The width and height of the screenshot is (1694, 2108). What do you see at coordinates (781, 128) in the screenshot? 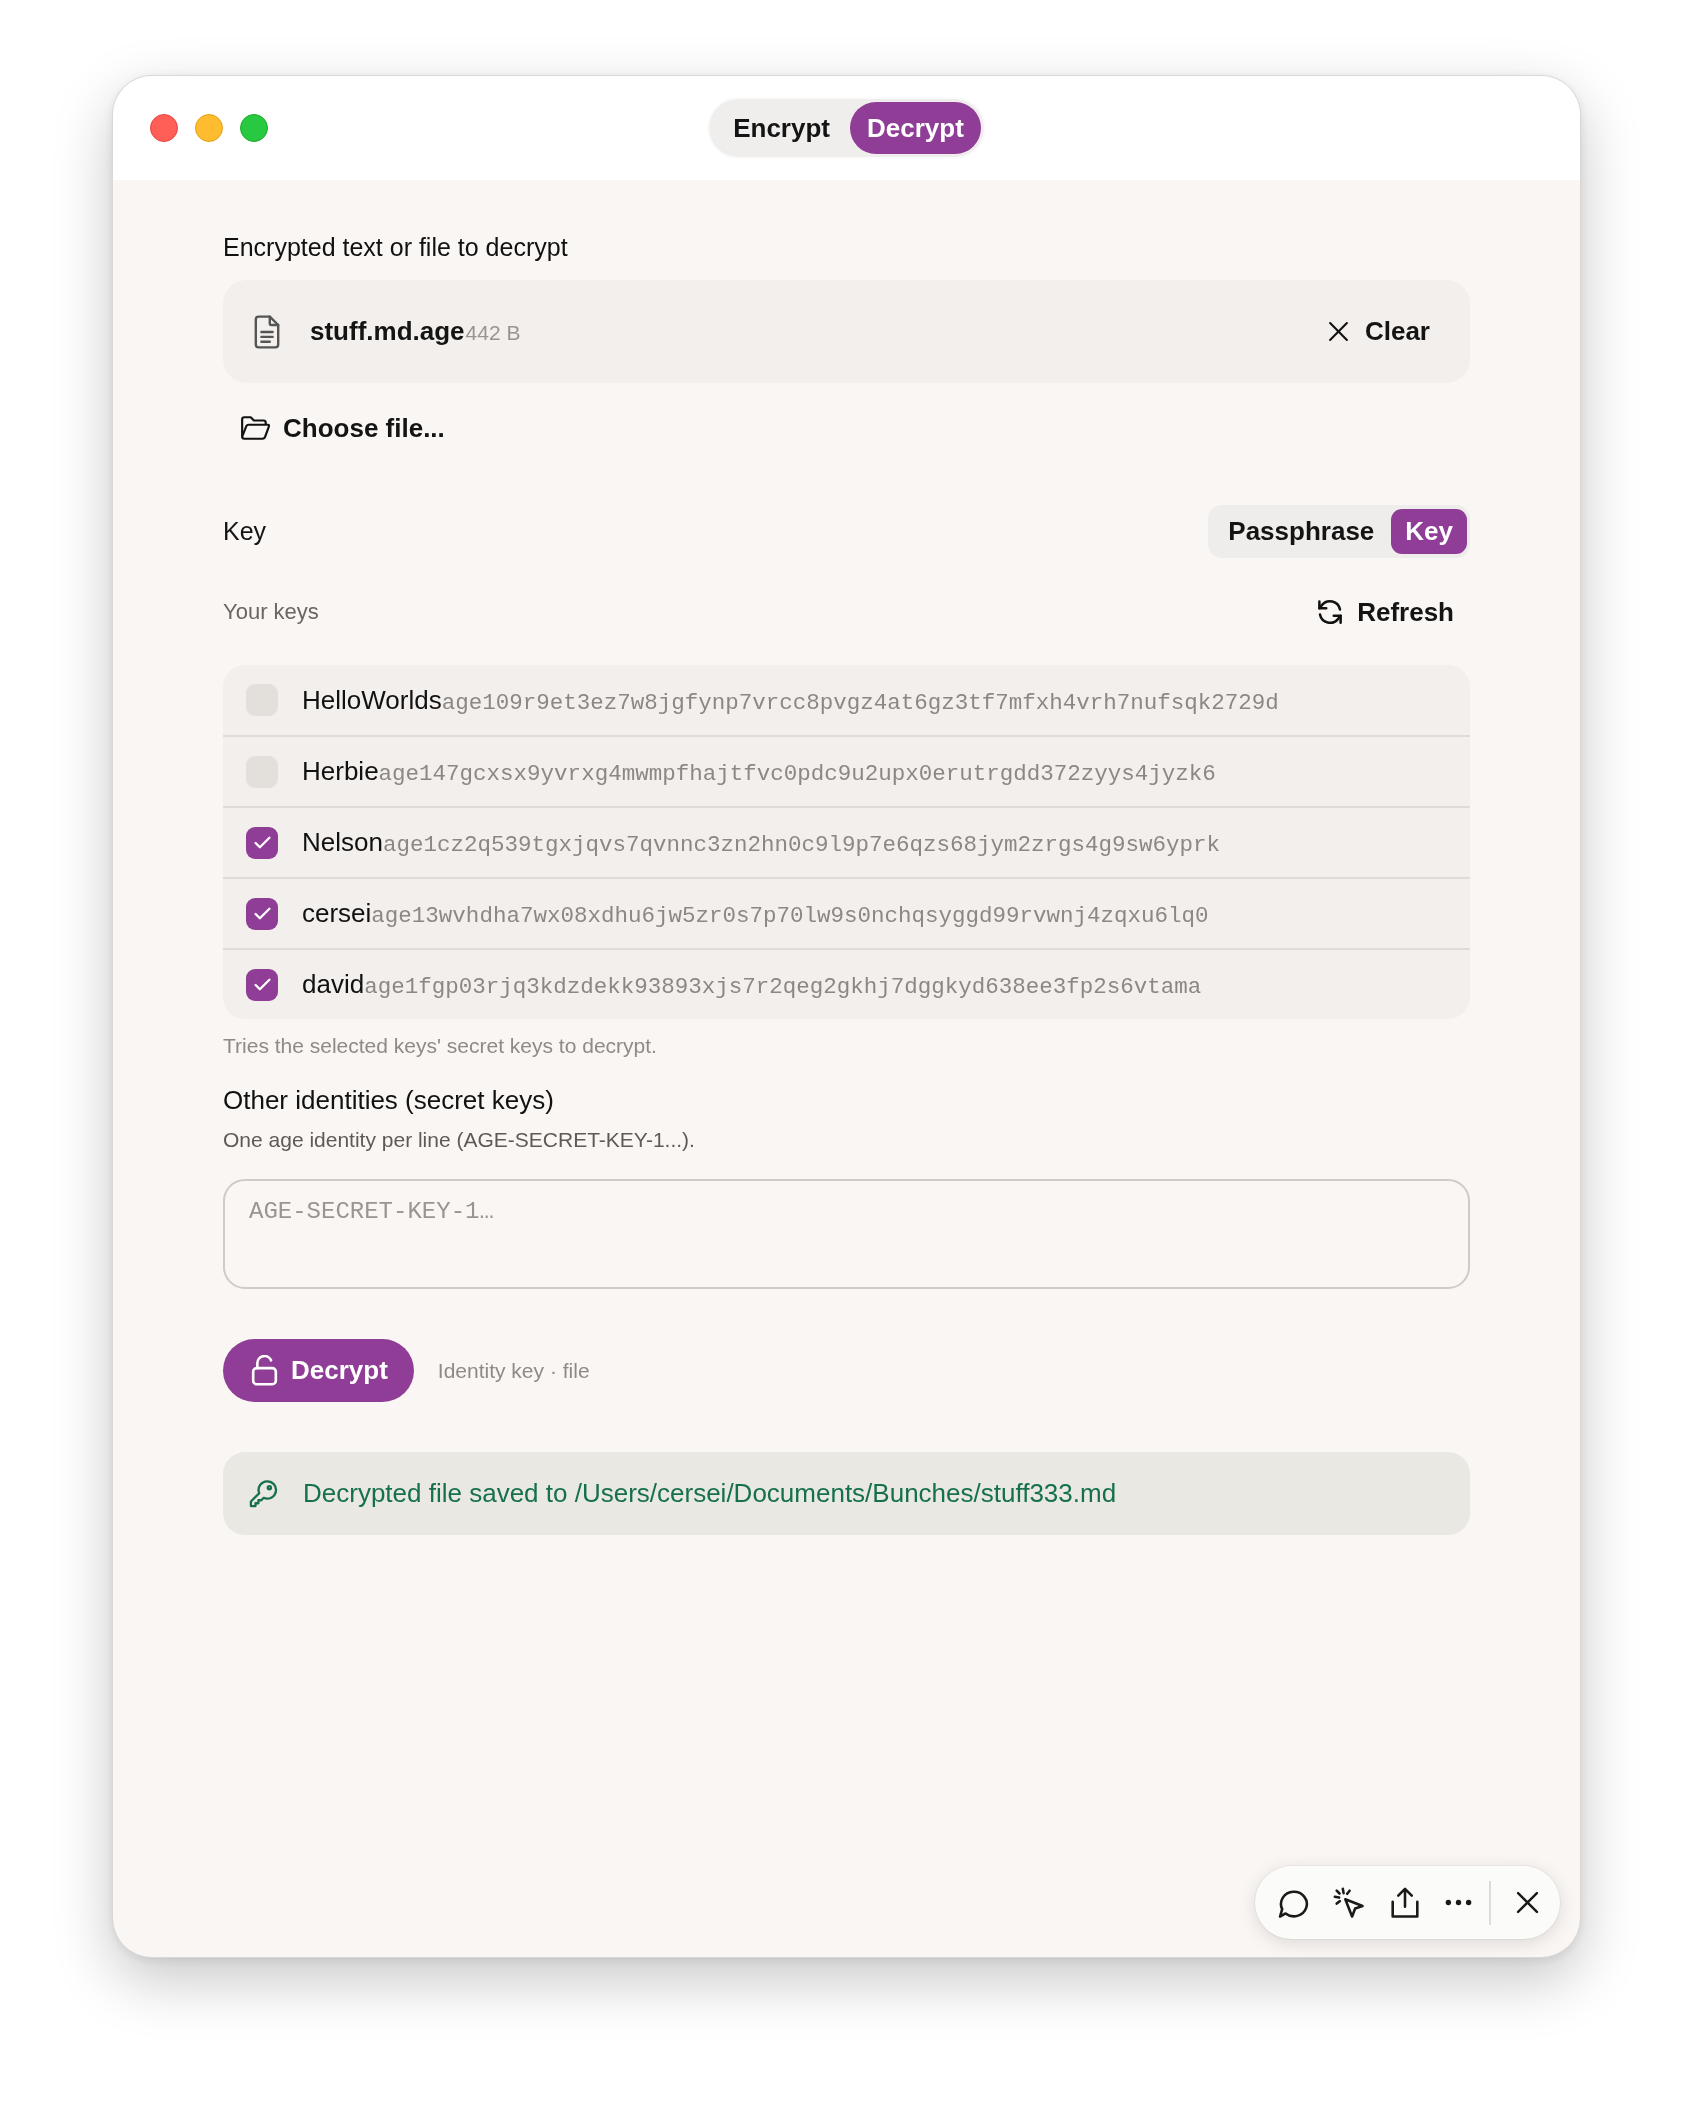
I see `mode-tab: Encrypt` at bounding box center [781, 128].